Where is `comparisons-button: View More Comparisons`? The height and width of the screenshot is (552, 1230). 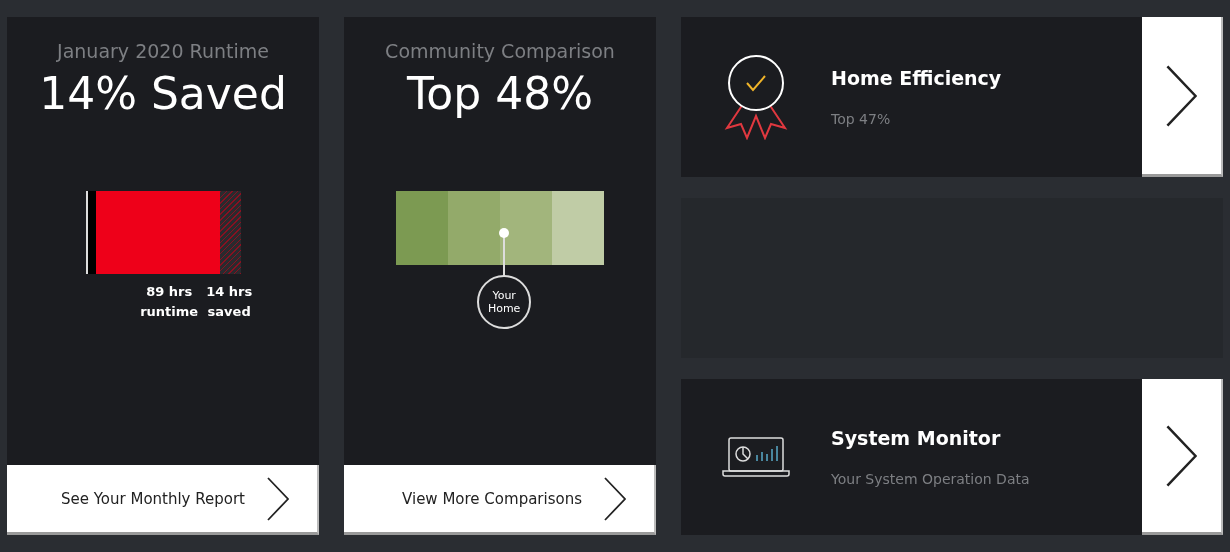
comparisons-button: View More Comparisons is located at coordinates (500, 500).